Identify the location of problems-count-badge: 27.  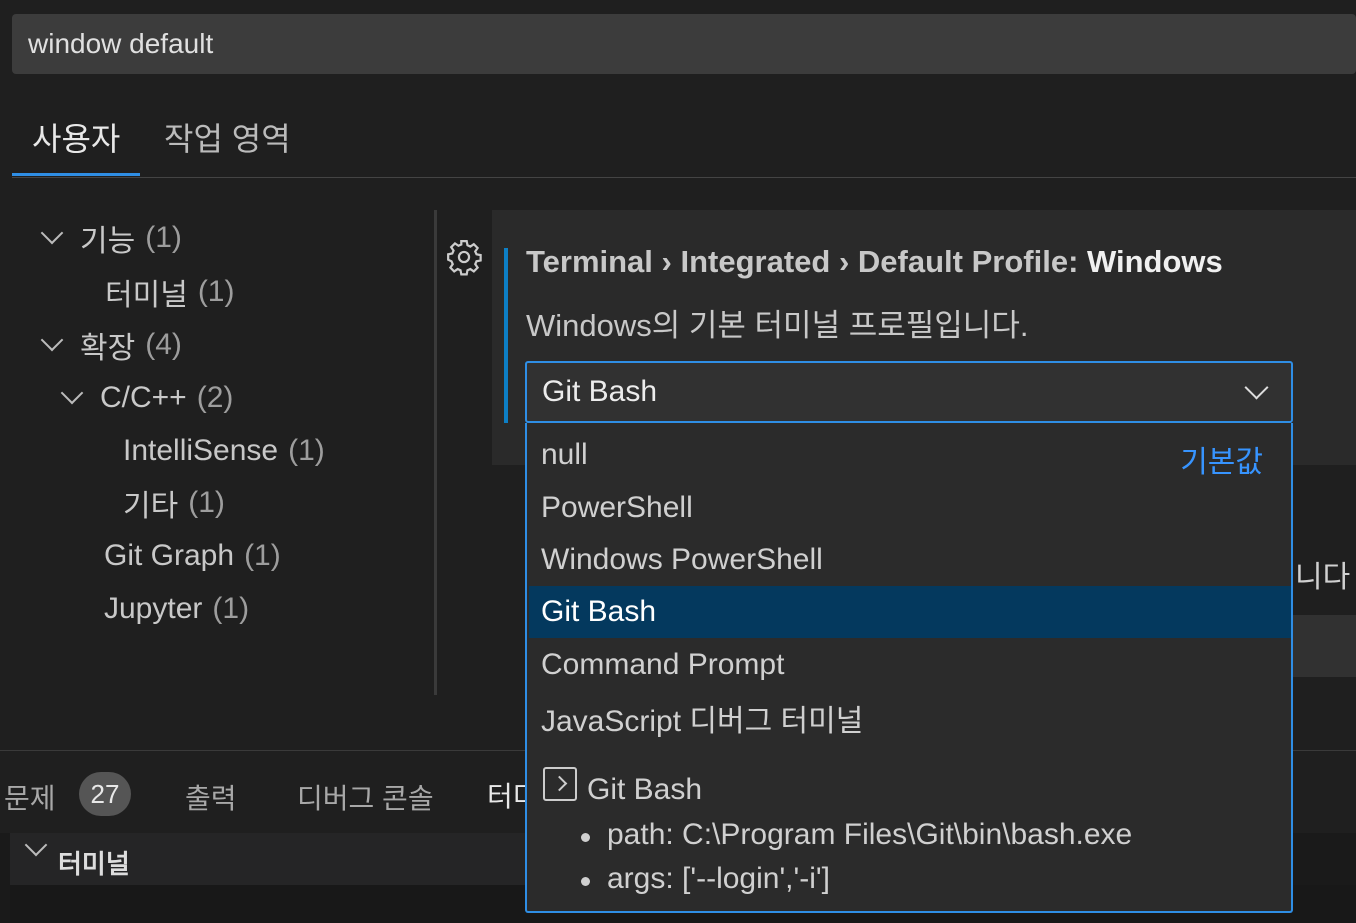
(105, 794).